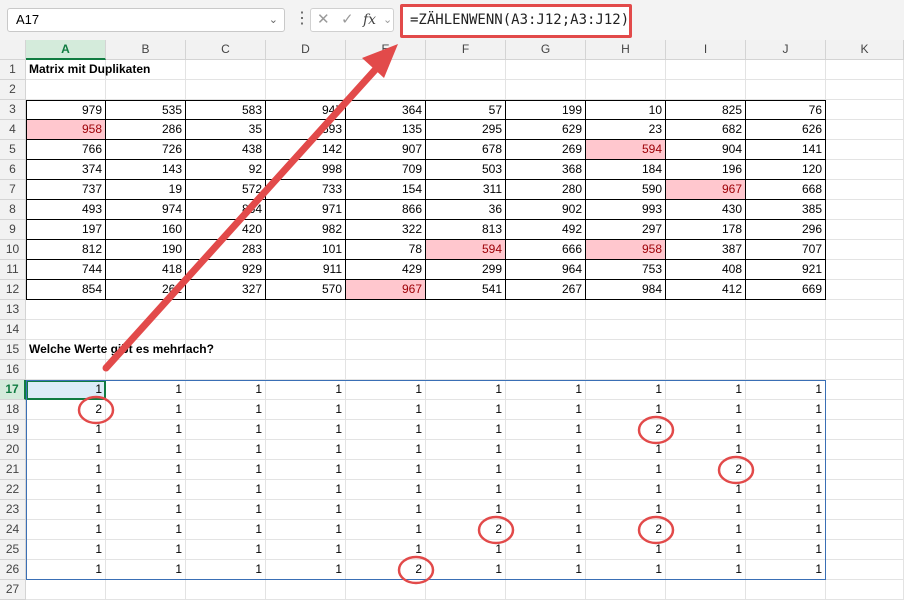 The image size is (904, 601). Describe the element at coordinates (226, 210) in the screenshot. I see `matrix-cell: 864` at that location.